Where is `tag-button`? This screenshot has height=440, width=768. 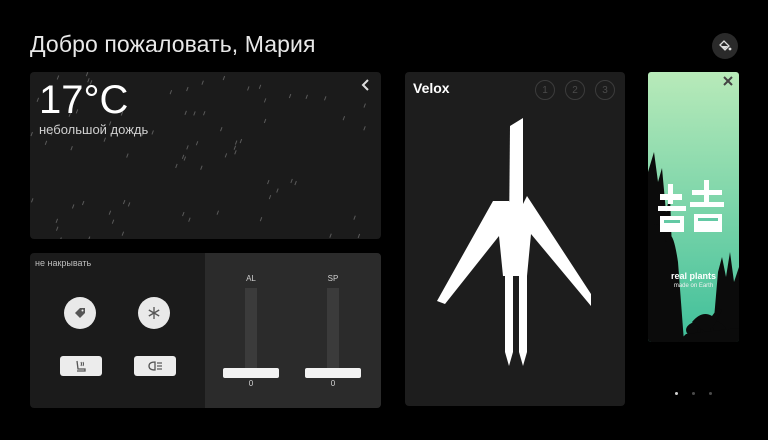
tag-button is located at coordinates (80, 313).